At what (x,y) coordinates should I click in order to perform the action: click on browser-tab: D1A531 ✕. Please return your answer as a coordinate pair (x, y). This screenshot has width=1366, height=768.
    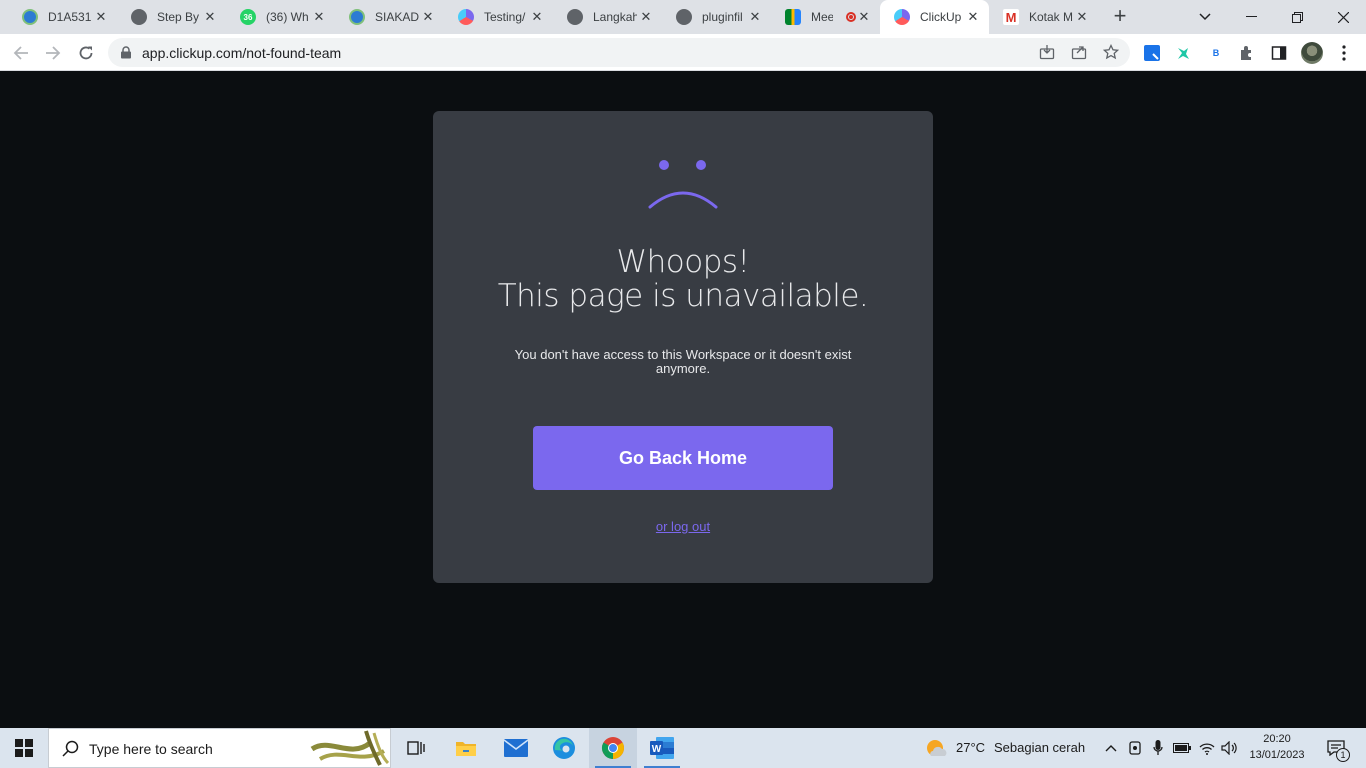
    Looking at the image, I should click on (62, 17).